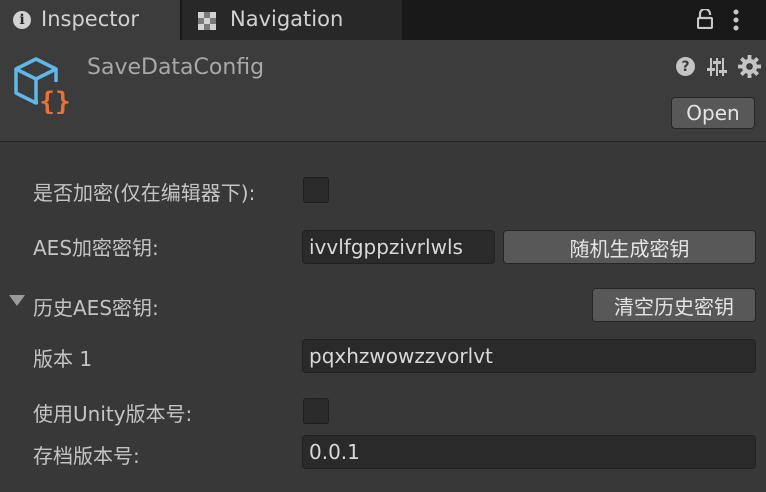 This screenshot has width=766, height=492. What do you see at coordinates (685, 66) in the screenshot?
I see `help-icon: ?` at bounding box center [685, 66].